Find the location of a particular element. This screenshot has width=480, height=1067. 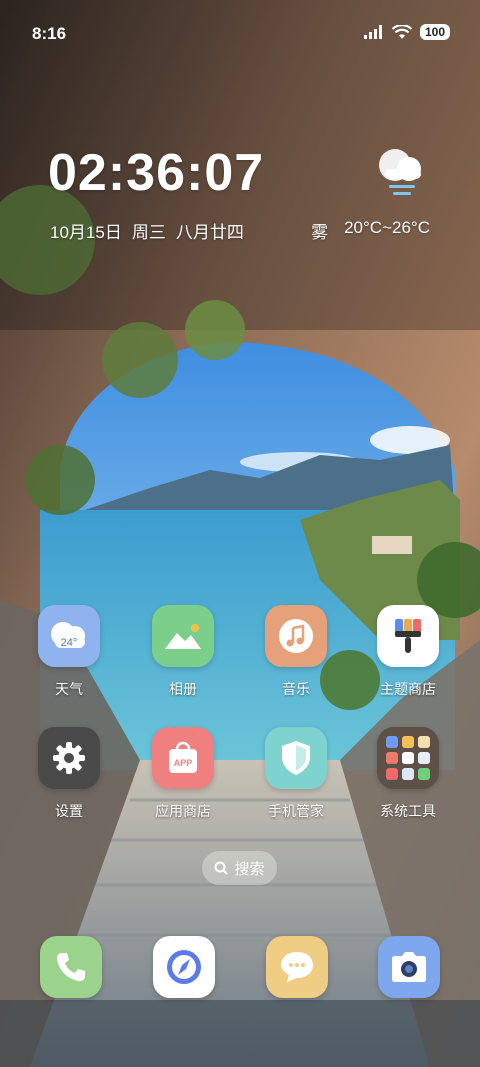

clock-time: 02:36:07 is located at coordinates (156, 173).